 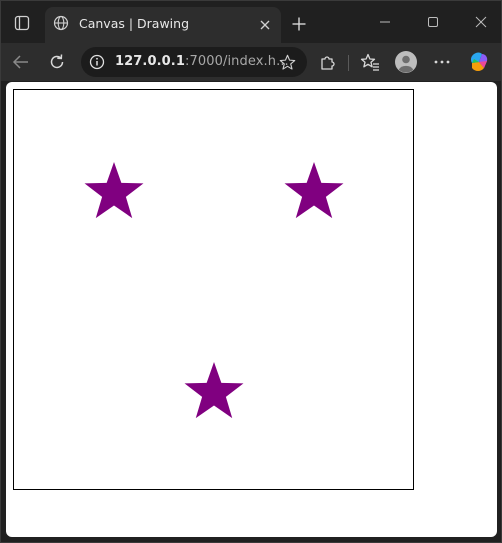 I want to click on tab-active: Canvas | Drawing, so click(x=163, y=25).